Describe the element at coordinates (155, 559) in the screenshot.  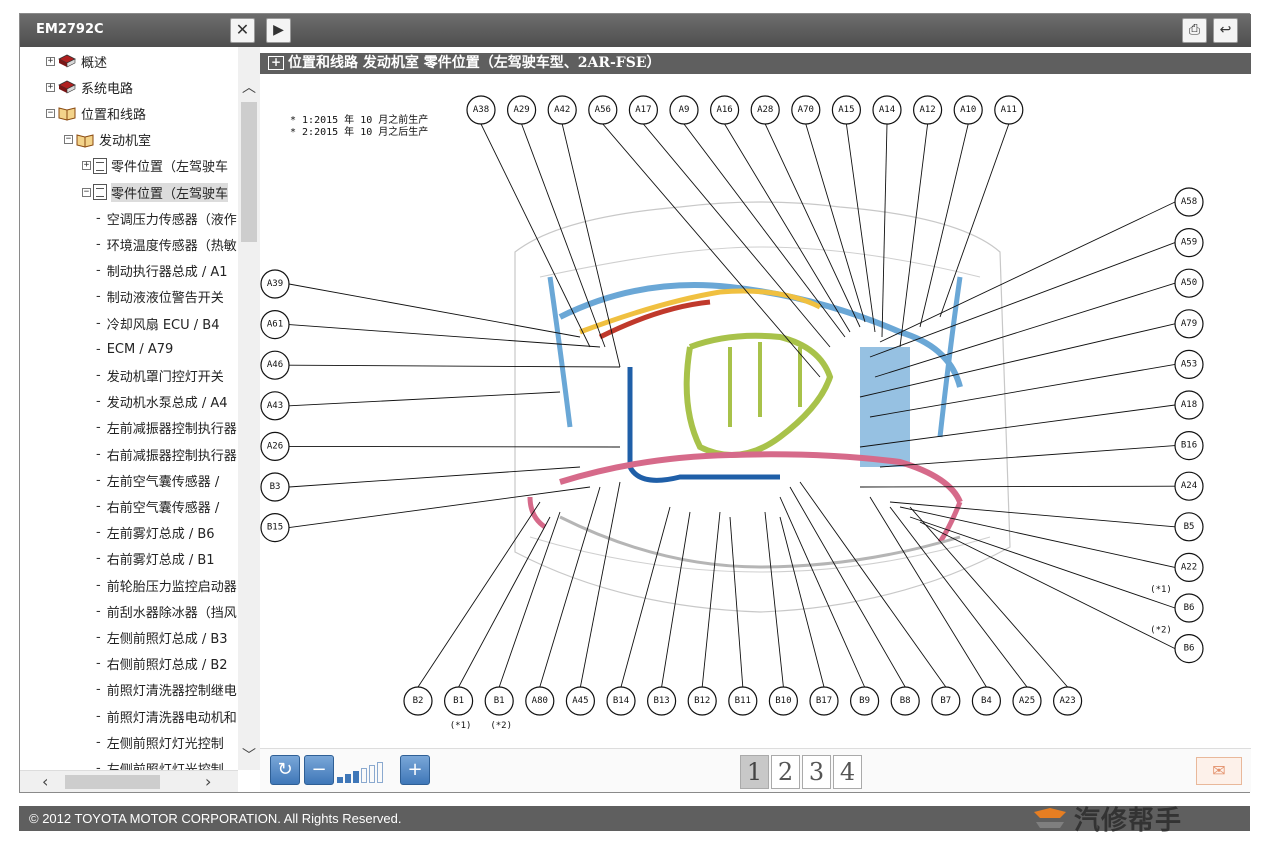
I see `tree-item: - 右前雾灯总成 / B1` at that location.